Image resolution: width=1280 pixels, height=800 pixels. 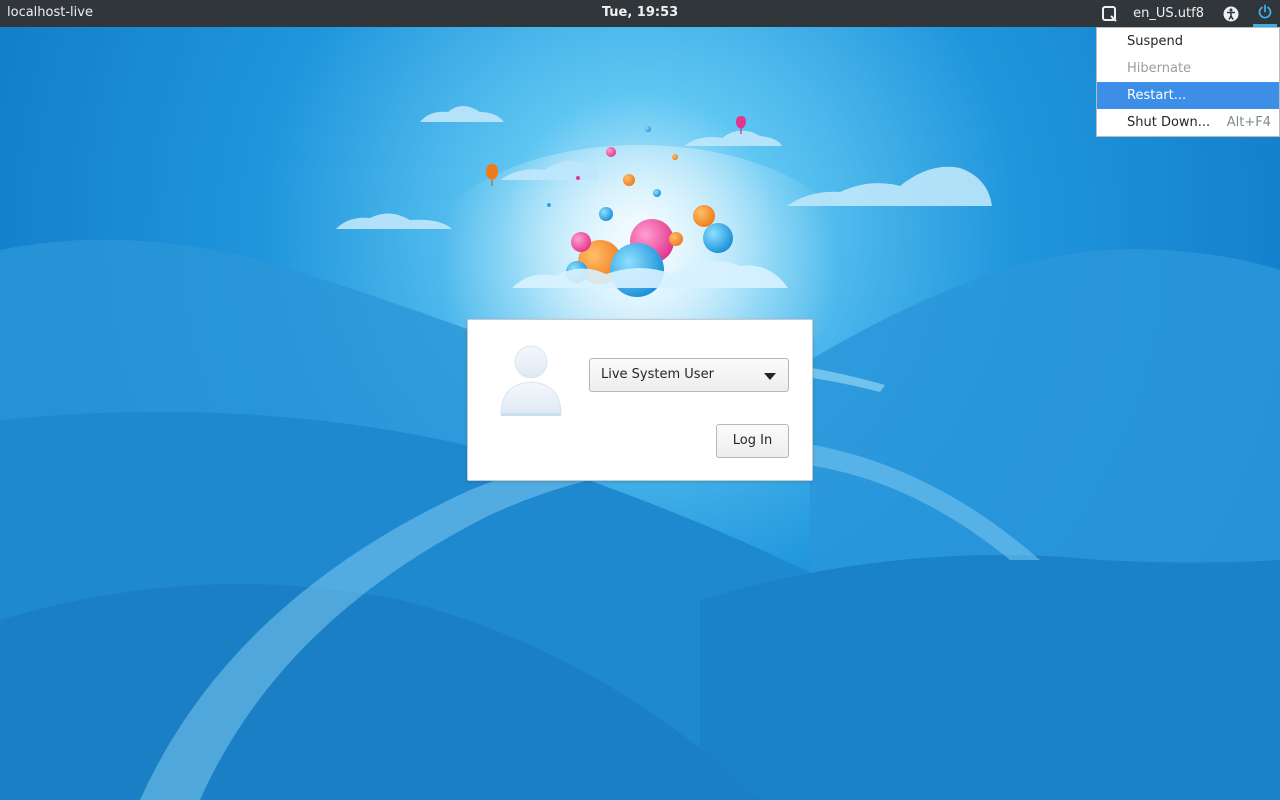 I want to click on power-button, so click(x=1265, y=13).